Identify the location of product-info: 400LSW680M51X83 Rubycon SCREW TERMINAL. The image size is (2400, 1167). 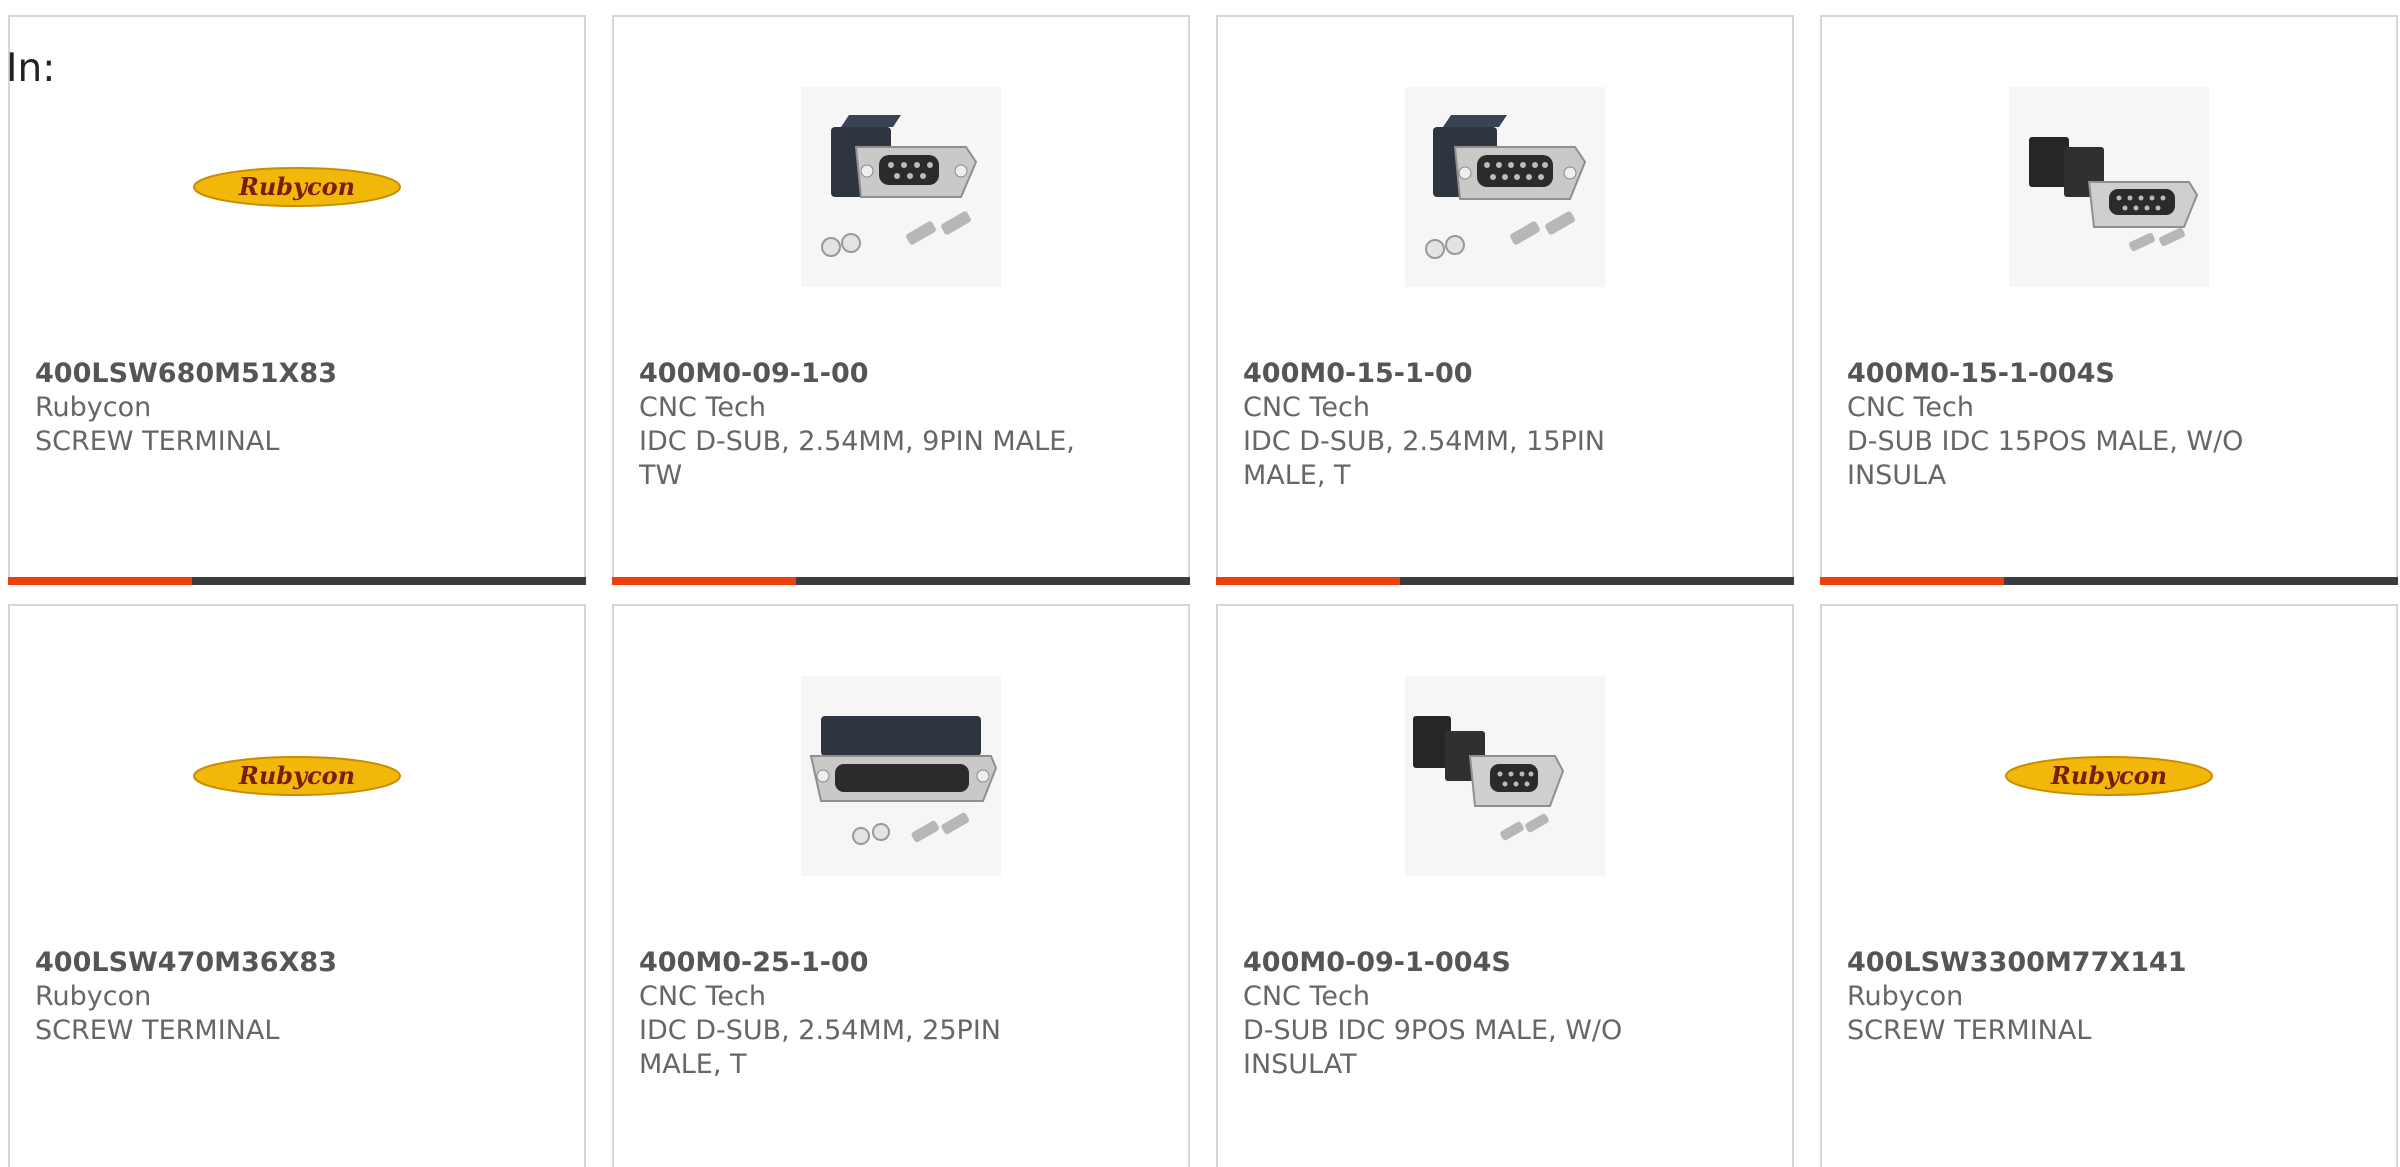
(255, 408).